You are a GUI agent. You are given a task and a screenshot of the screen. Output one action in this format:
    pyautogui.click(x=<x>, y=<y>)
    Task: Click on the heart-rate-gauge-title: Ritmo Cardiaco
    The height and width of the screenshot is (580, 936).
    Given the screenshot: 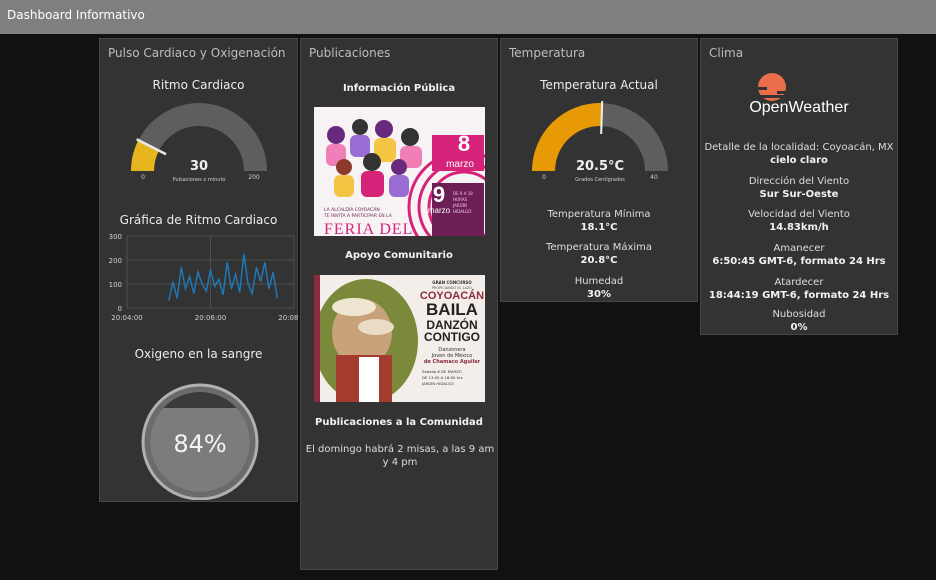 What is the action you would take?
    pyautogui.click(x=198, y=85)
    